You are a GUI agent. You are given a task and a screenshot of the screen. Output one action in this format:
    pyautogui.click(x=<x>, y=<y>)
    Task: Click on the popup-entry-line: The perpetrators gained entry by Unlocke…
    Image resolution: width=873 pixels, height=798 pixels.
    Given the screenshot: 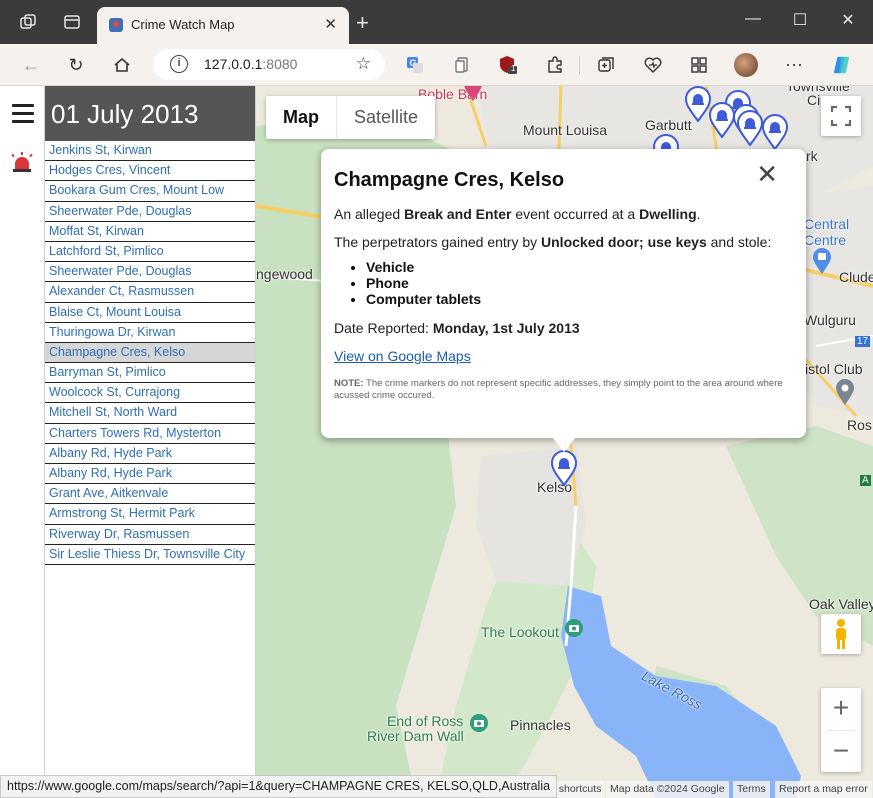 What is the action you would take?
    pyautogui.click(x=553, y=242)
    